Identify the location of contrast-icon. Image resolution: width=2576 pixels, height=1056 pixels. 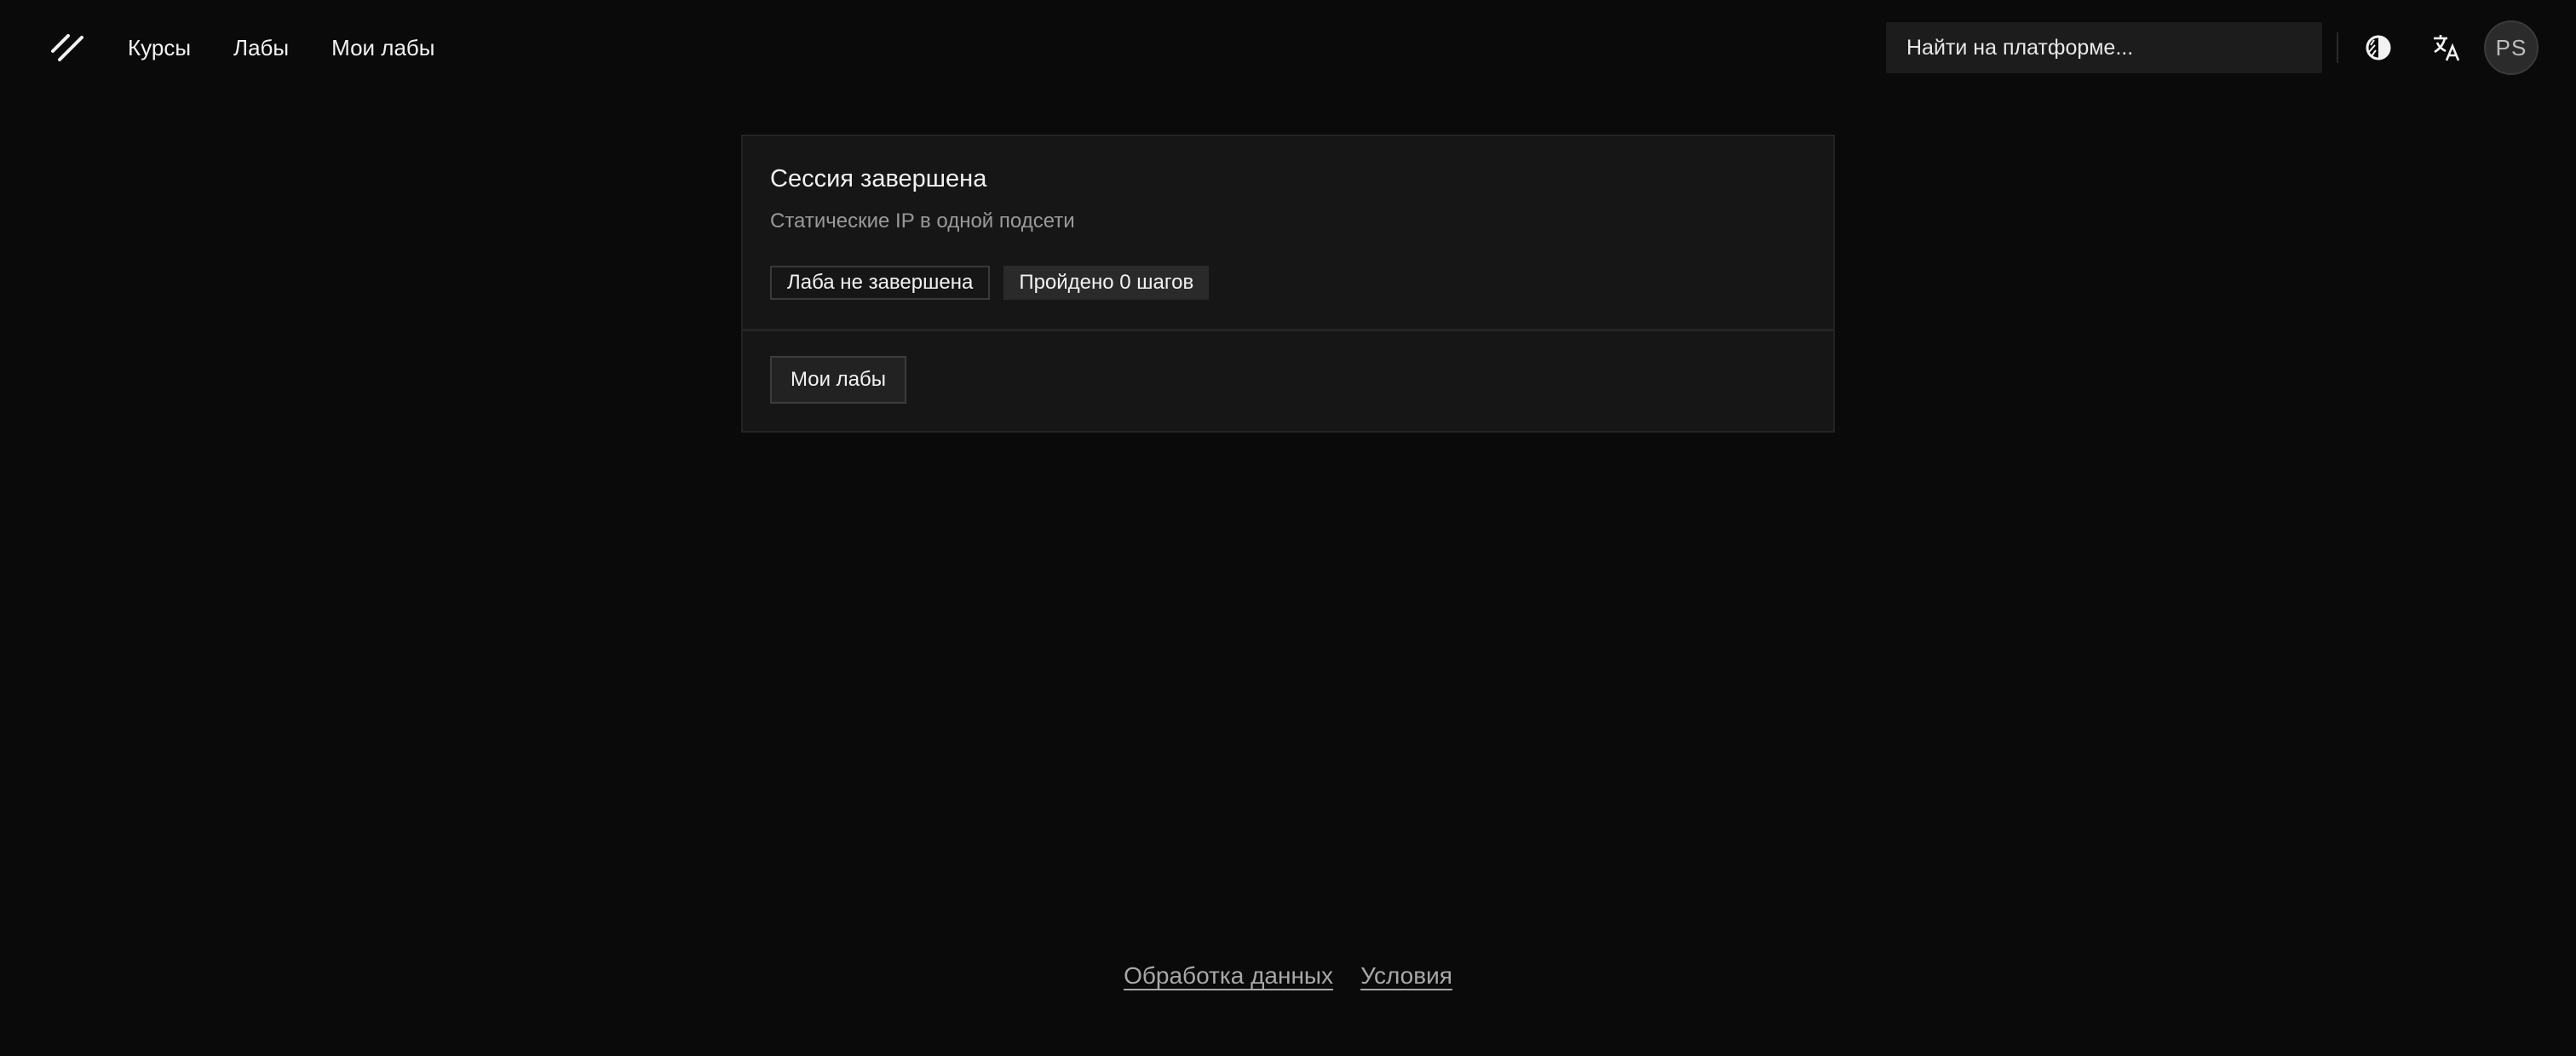
(2379, 47).